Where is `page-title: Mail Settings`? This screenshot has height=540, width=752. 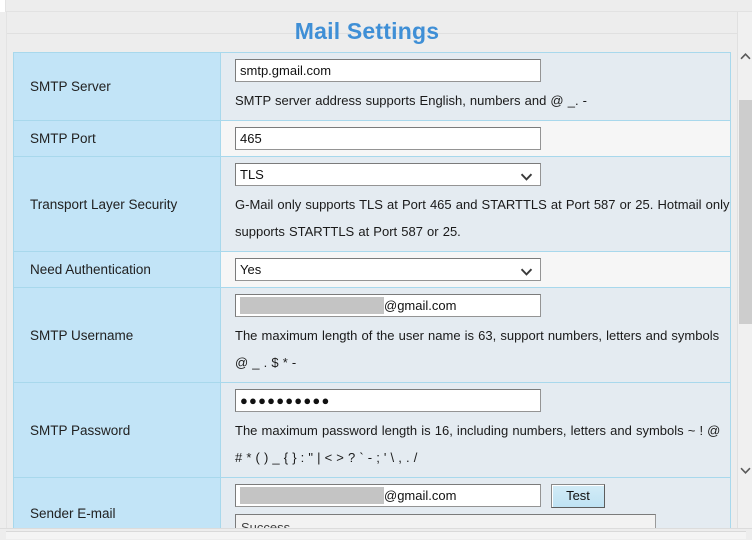 page-title: Mail Settings is located at coordinates (367, 31).